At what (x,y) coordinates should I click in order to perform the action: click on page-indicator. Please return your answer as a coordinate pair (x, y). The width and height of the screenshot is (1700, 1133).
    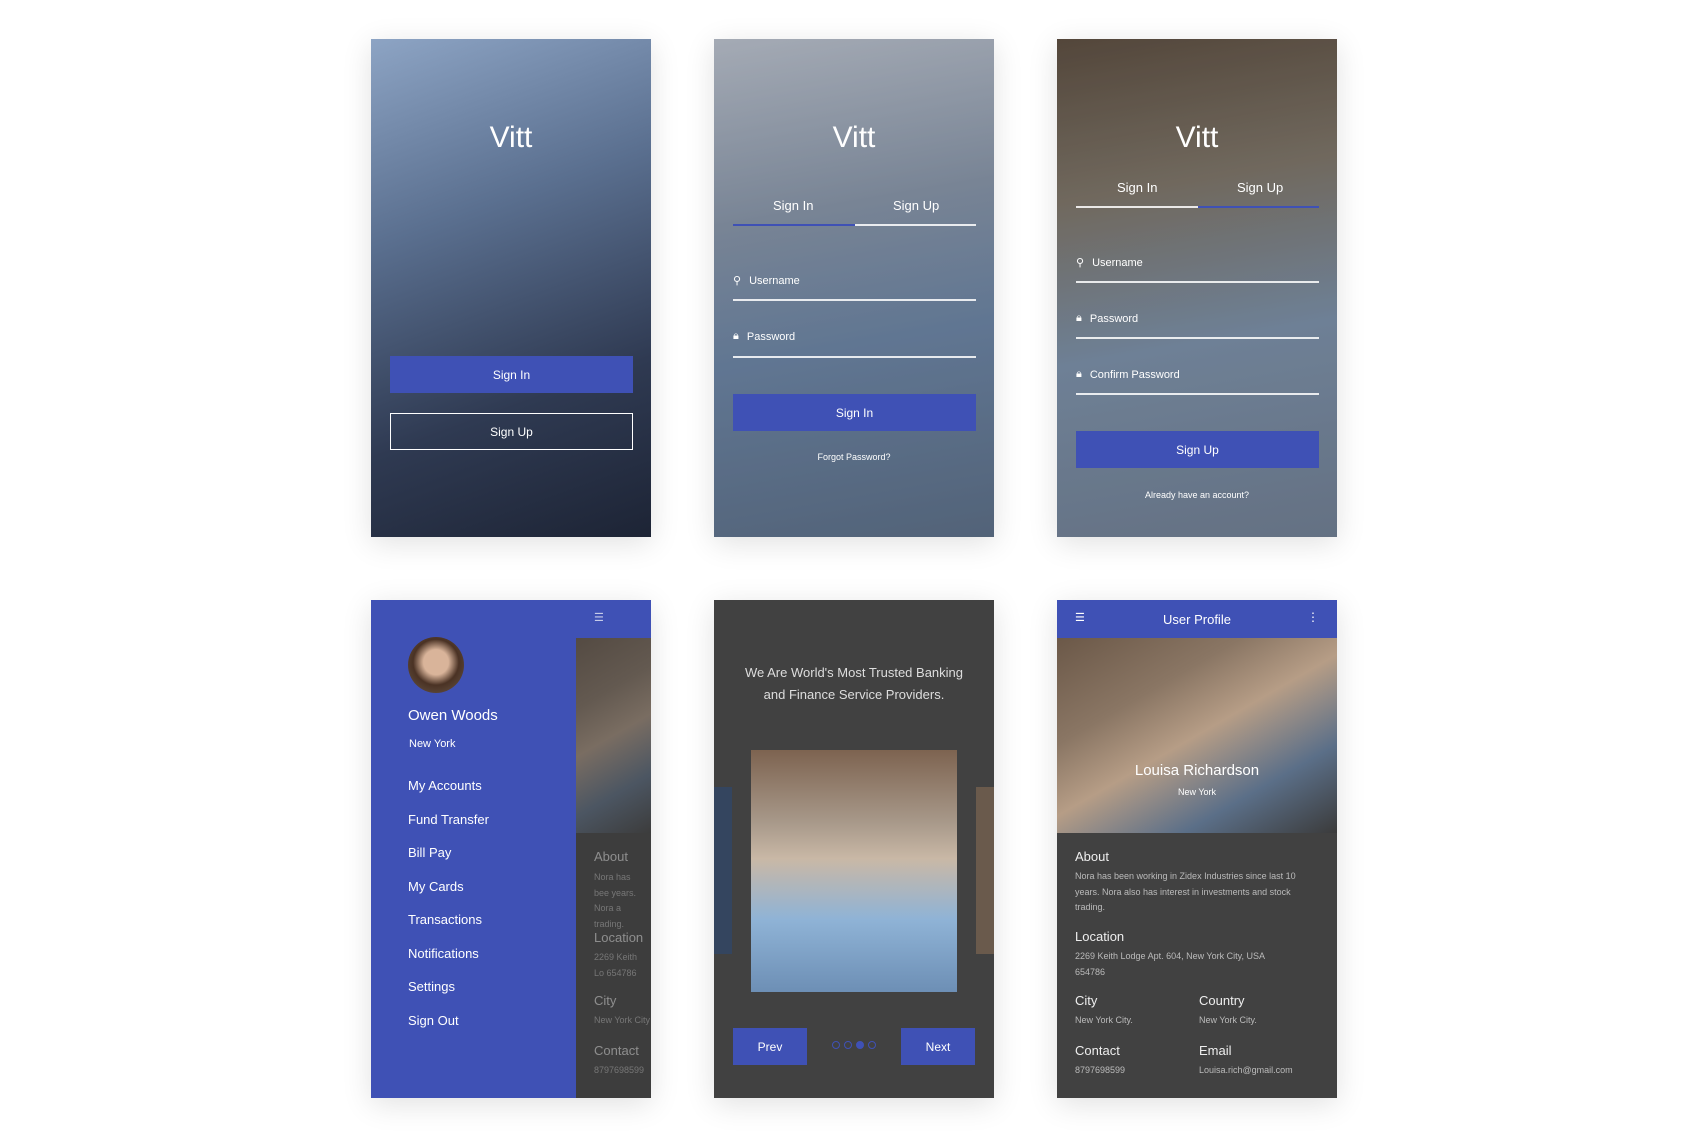
    Looking at the image, I should click on (854, 1045).